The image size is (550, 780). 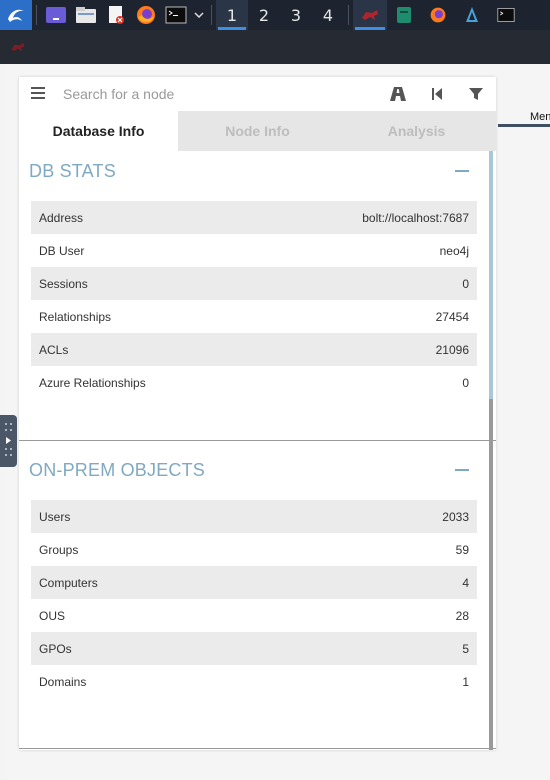 What do you see at coordinates (472, 15) in the screenshot?
I see `tool-task-icon` at bounding box center [472, 15].